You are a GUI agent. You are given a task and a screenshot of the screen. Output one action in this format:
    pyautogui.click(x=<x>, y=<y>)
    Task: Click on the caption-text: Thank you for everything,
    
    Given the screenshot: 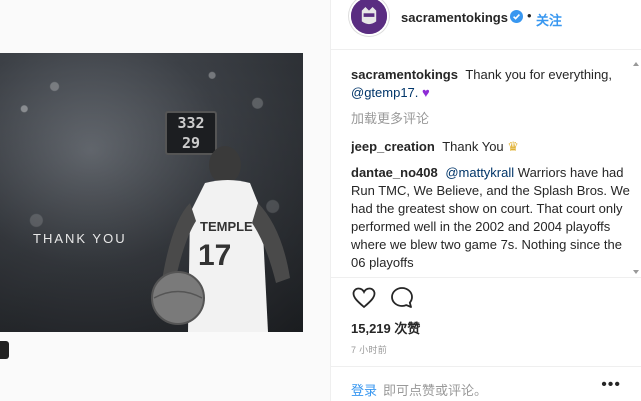 What is the action you would take?
    pyautogui.click(x=539, y=74)
    